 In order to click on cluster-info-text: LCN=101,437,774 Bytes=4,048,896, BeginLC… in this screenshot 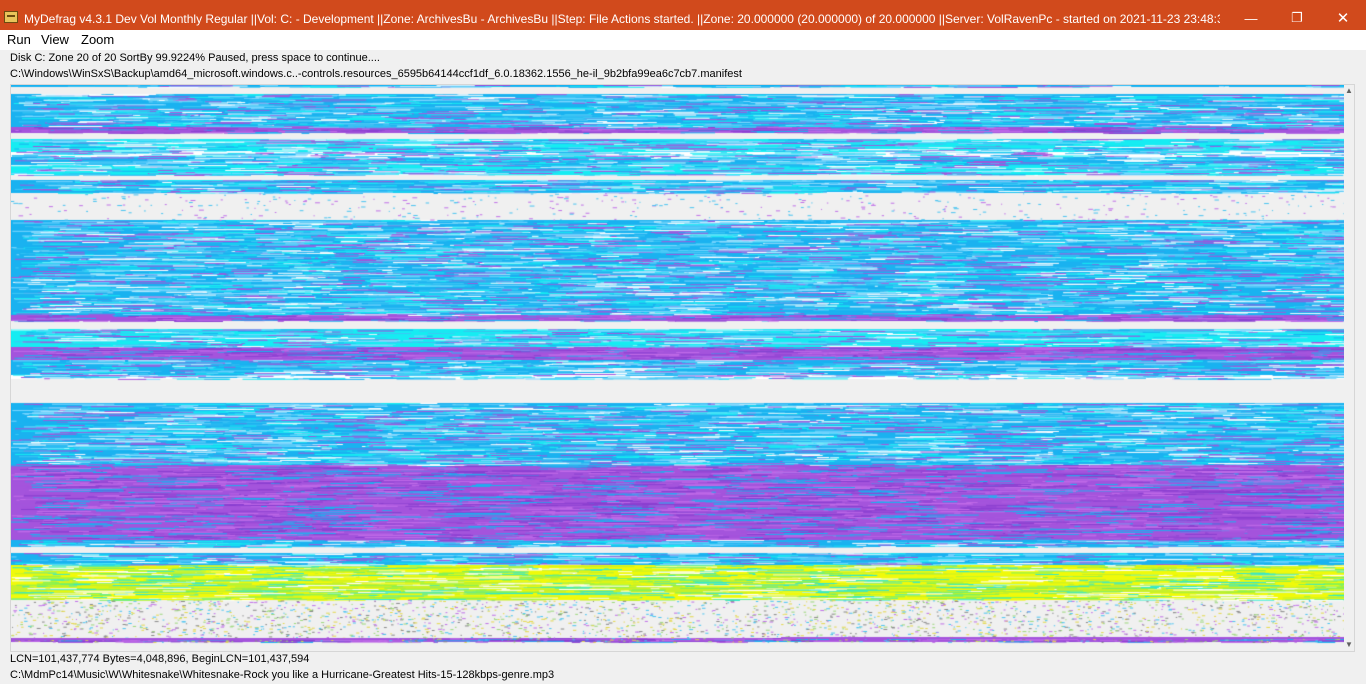, I will do `click(160, 659)`.